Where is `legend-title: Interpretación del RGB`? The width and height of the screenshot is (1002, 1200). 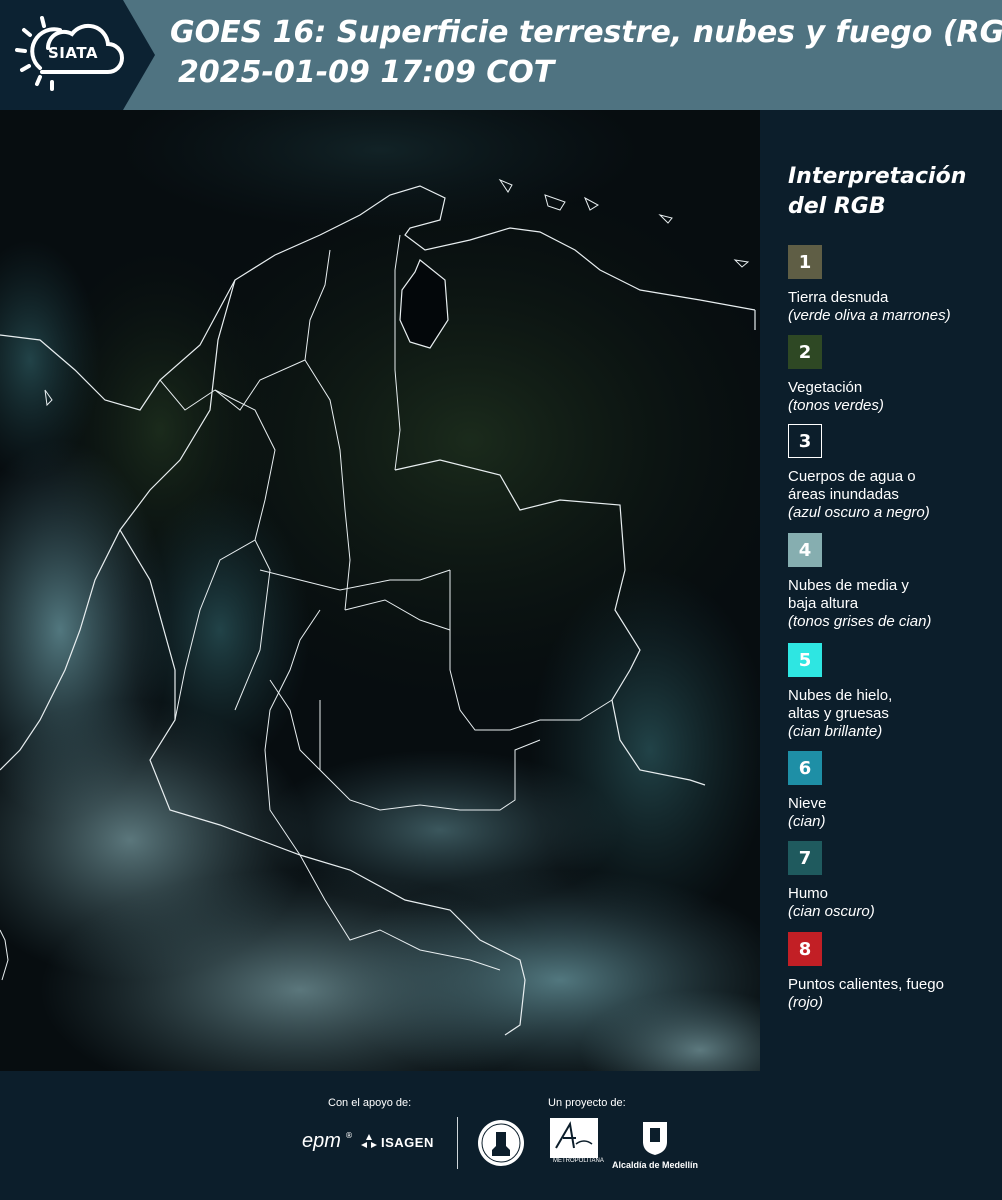
legend-title: Interpretación del RGB is located at coordinates (888, 192).